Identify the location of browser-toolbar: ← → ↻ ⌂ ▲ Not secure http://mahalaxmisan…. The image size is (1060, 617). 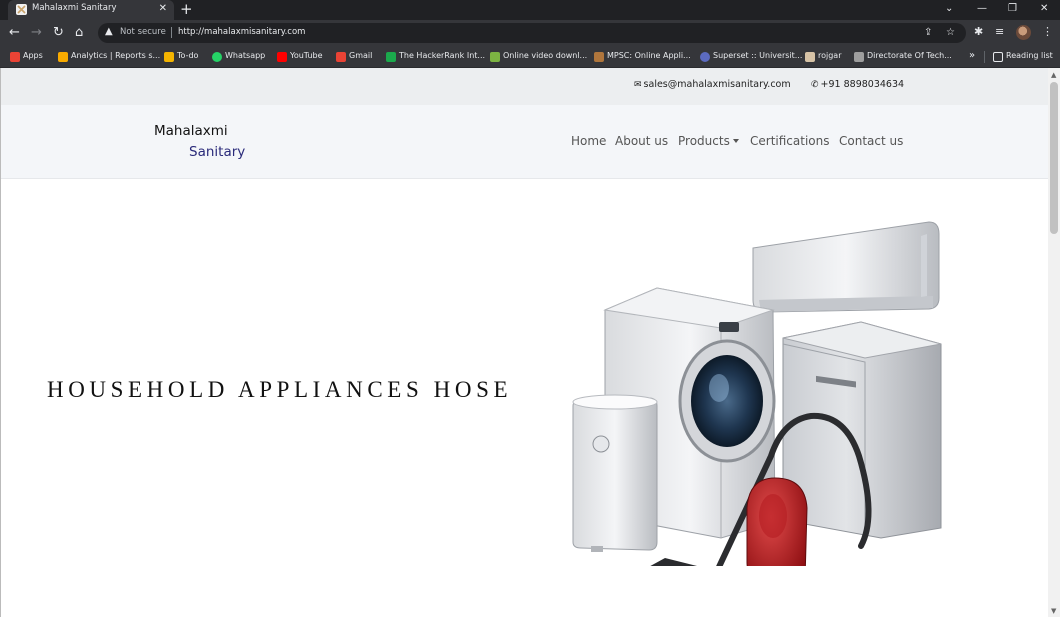
(530, 33).